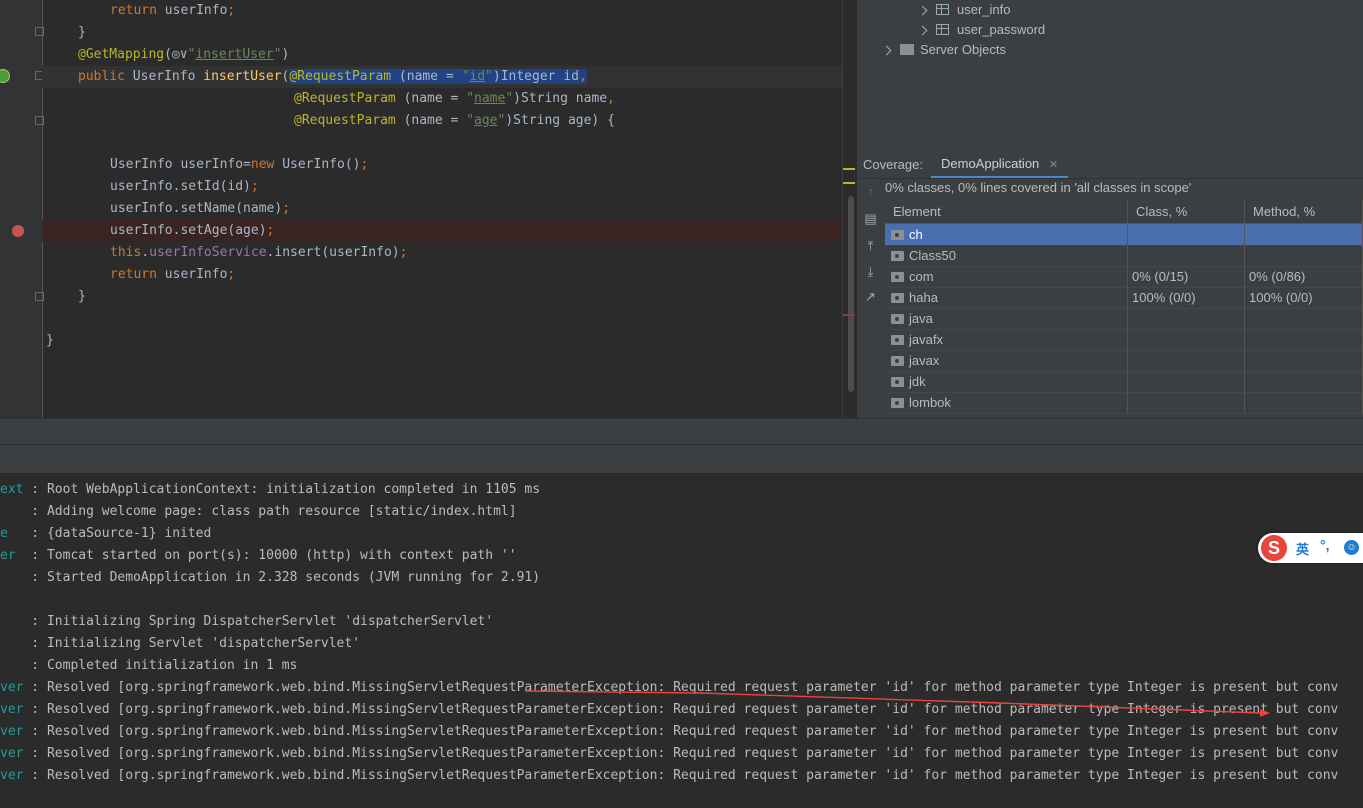 The image size is (1363, 808). Describe the element at coordinates (1053, 165) in the screenshot. I see `close-icon: ✕` at that location.